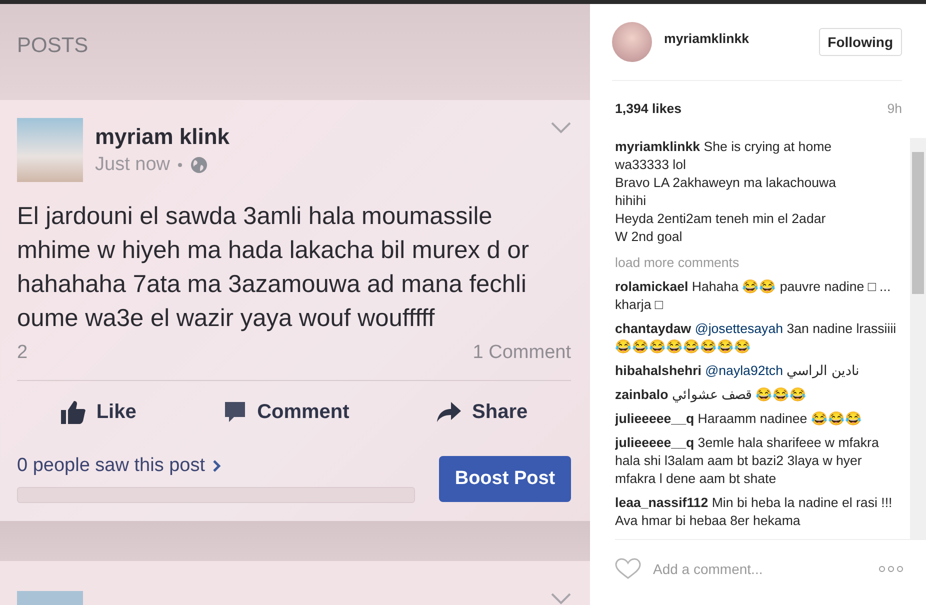 The image size is (926, 605). Describe the element at coordinates (754, 512) in the screenshot. I see `comment-text: leaa_nassif112 Min bi heba la nadine el rasi !!! Ava hmar bi hebaa 8er hekama` at that location.